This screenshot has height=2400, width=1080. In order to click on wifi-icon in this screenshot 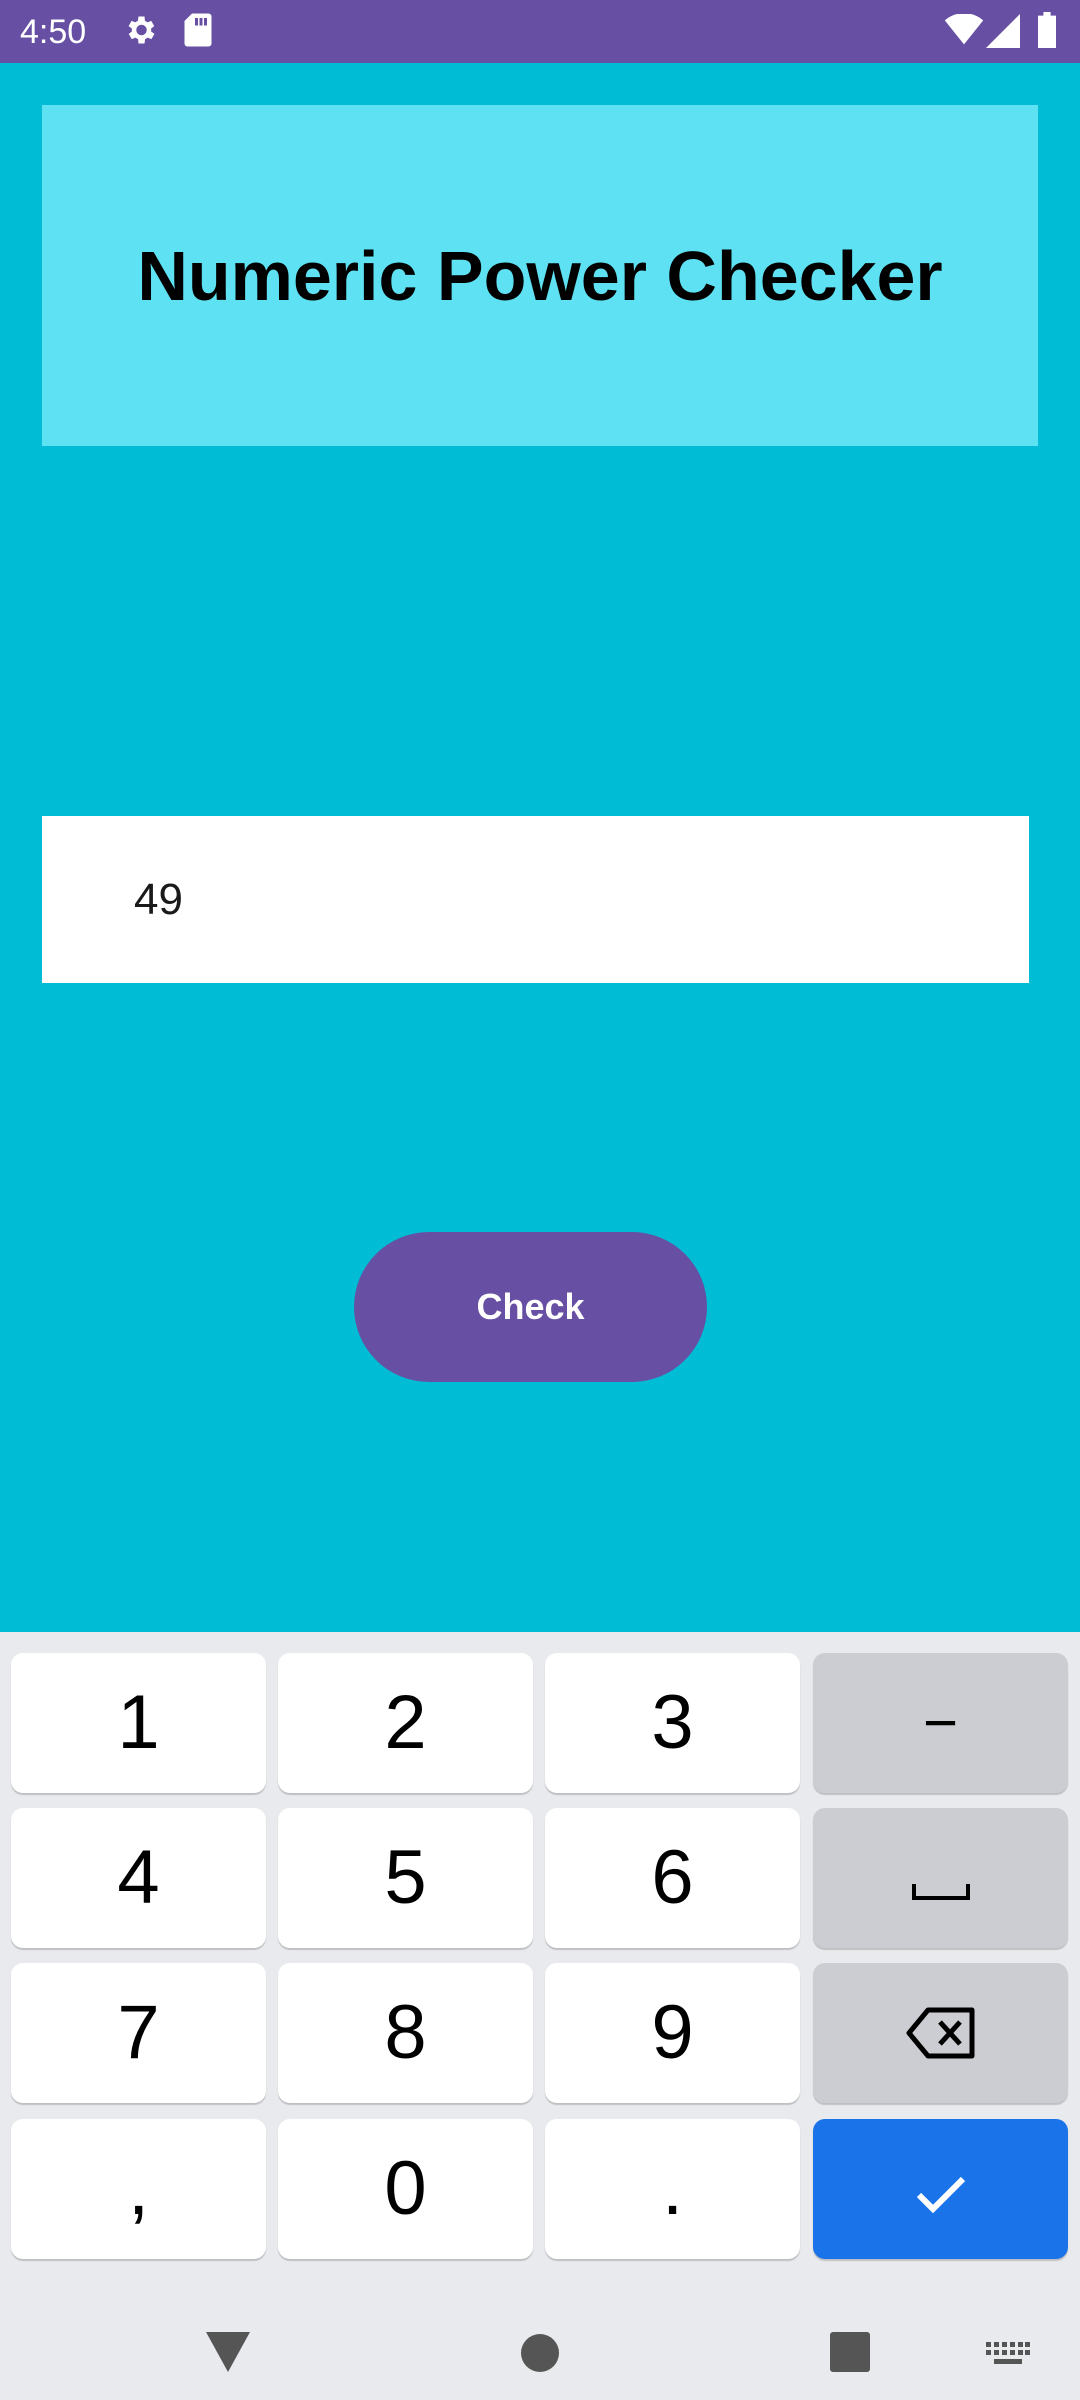, I will do `click(964, 30)`.